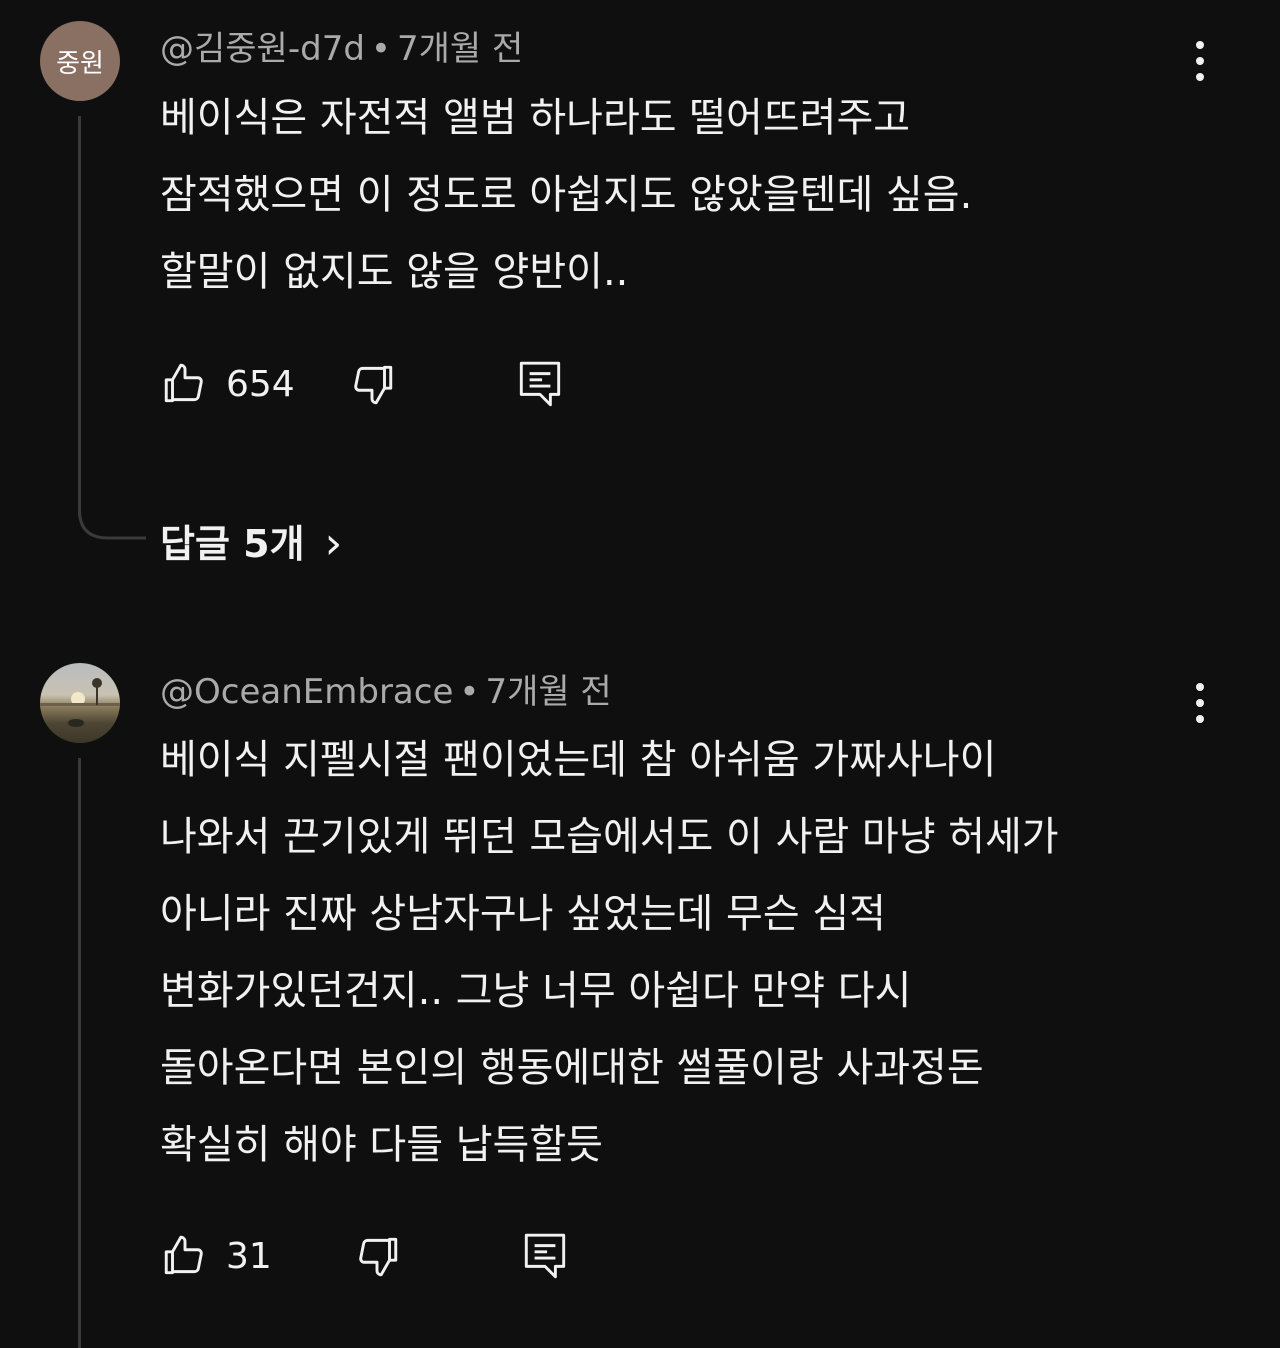 The height and width of the screenshot is (1348, 1280). Describe the element at coordinates (112, 515) in the screenshot. I see `thread-curve` at that location.